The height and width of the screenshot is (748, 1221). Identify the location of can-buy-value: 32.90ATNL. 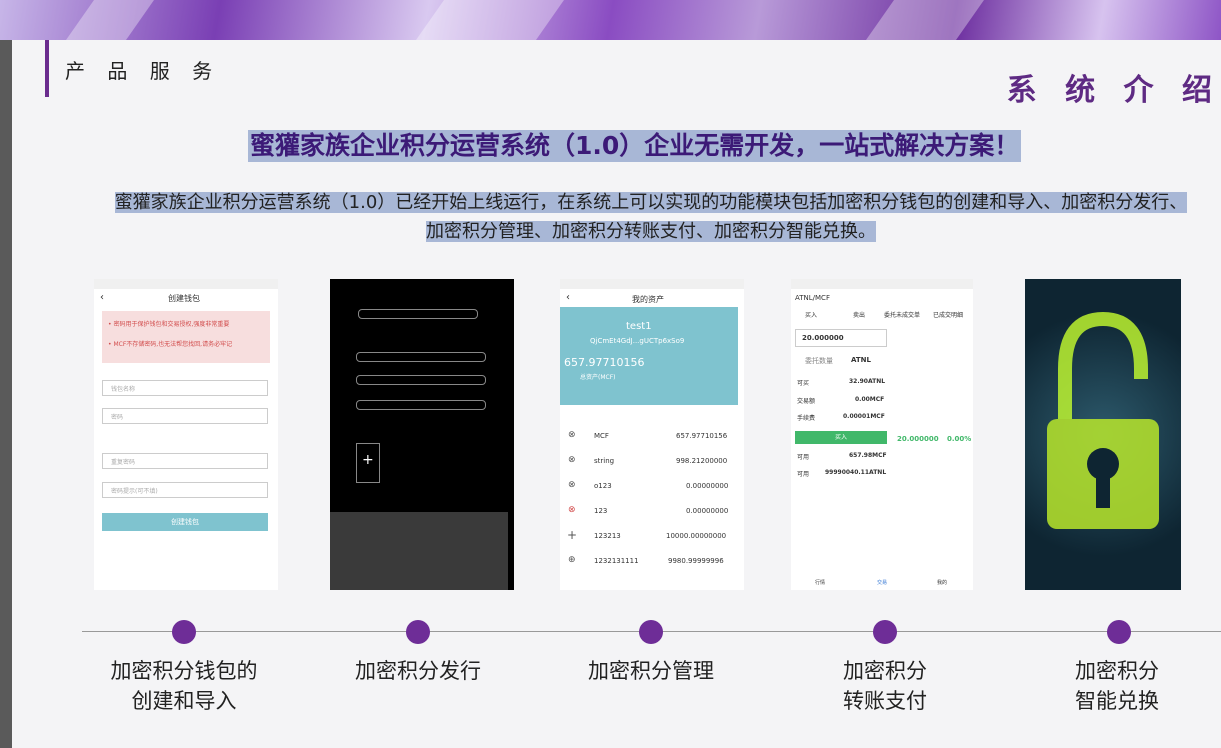
(867, 381).